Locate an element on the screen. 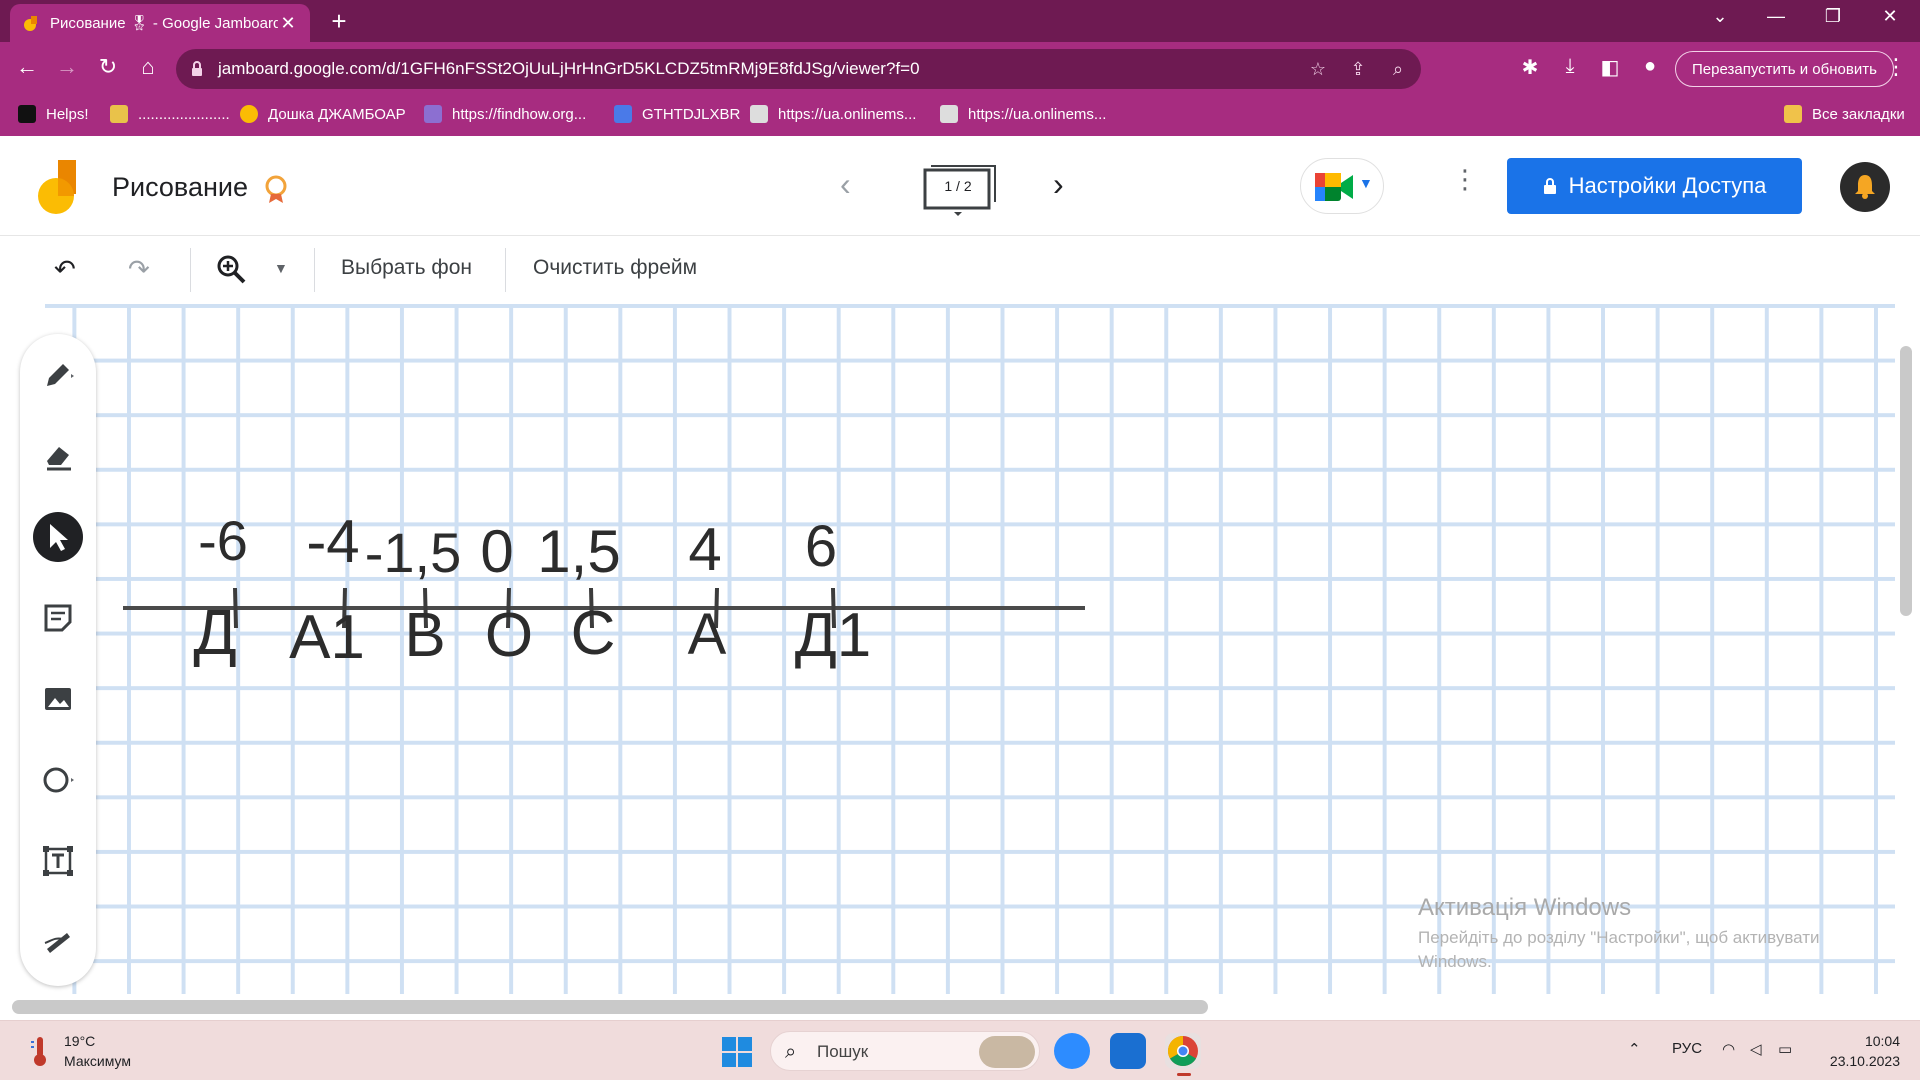 Image resolution: width=1920 pixels, height=1080 pixels. folder-icon is located at coordinates (1793, 114).